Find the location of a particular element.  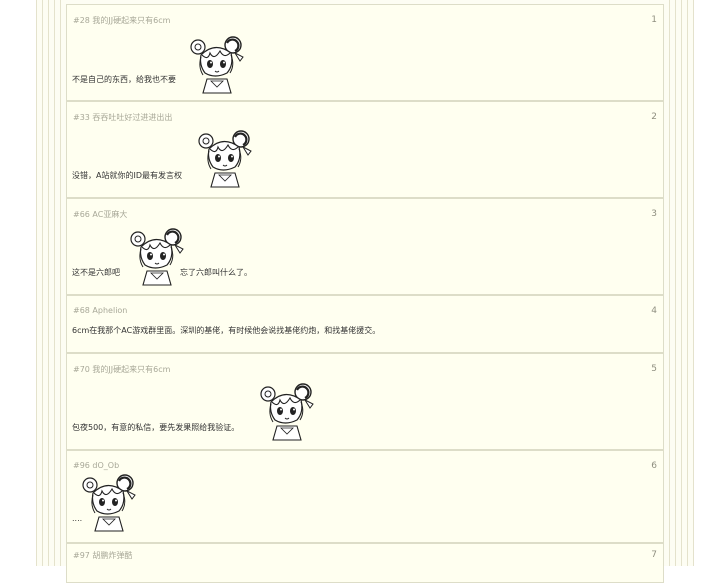

post-author: #68 Aphelion is located at coordinates (100, 310).